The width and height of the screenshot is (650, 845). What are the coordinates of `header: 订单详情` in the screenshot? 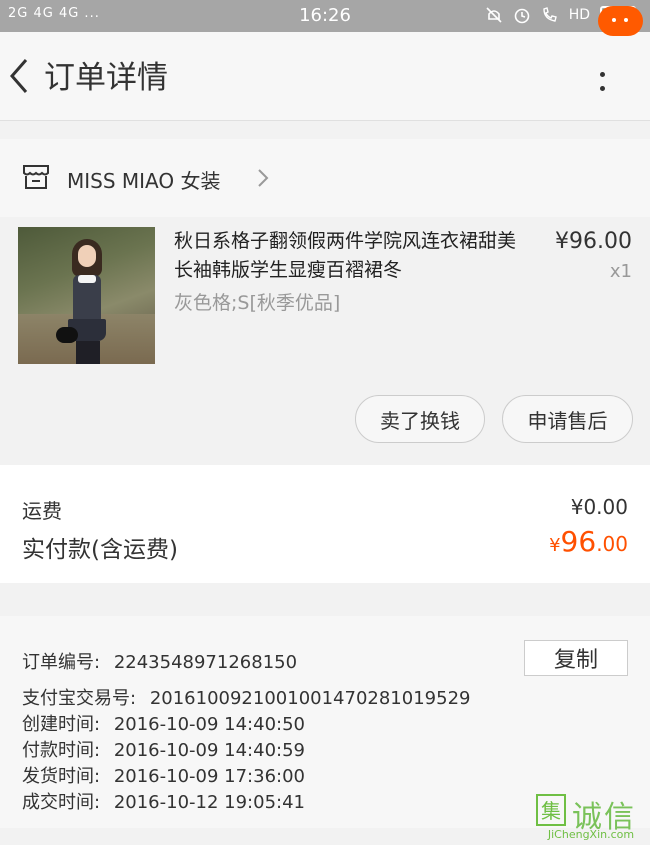 It's located at (325, 76).